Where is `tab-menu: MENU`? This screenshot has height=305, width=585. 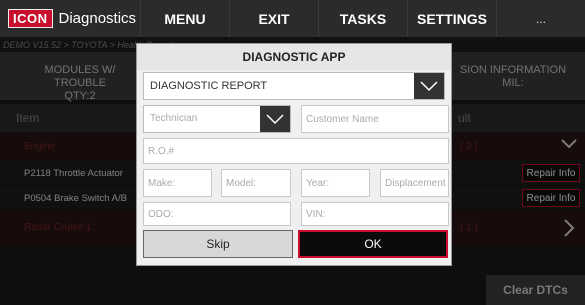 tab-menu: MENU is located at coordinates (184, 18).